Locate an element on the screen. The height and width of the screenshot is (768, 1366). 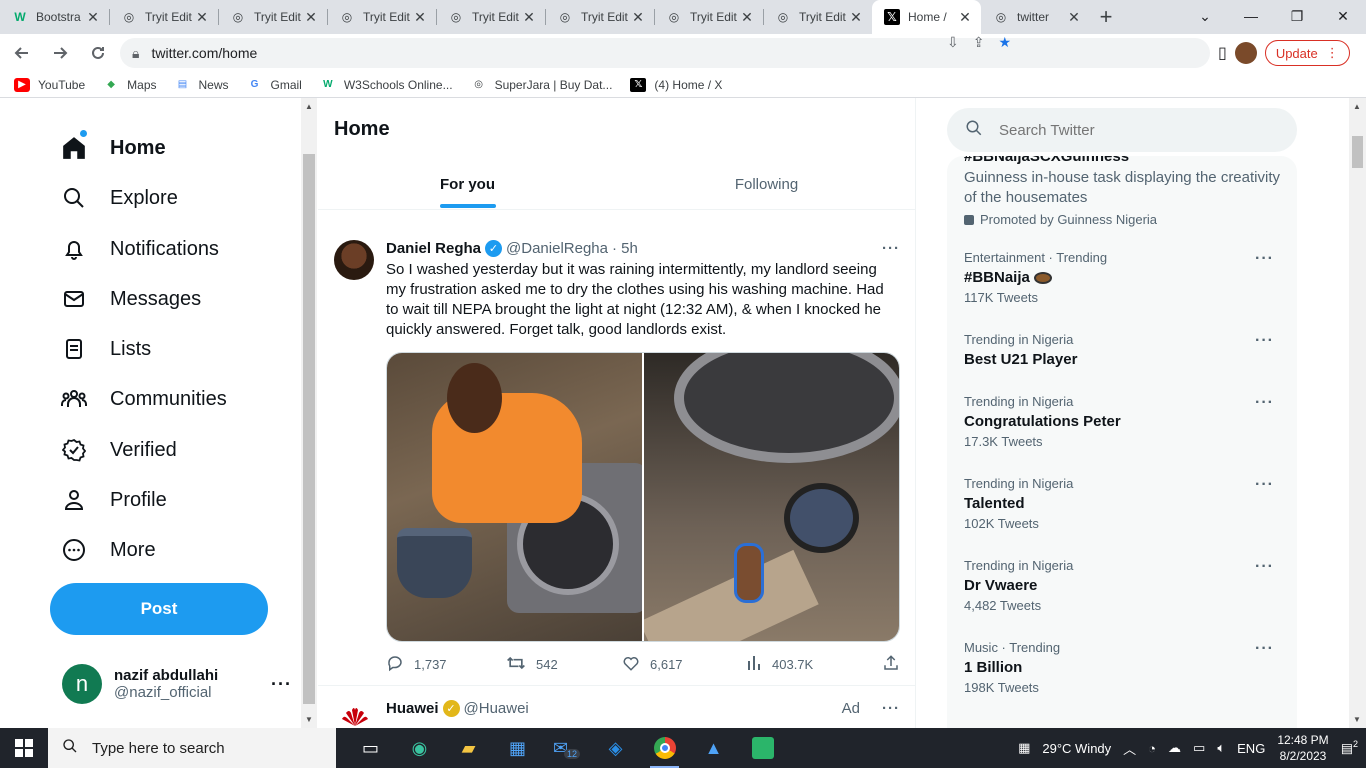
ad-author-name: Huawei is located at coordinates (412, 708).